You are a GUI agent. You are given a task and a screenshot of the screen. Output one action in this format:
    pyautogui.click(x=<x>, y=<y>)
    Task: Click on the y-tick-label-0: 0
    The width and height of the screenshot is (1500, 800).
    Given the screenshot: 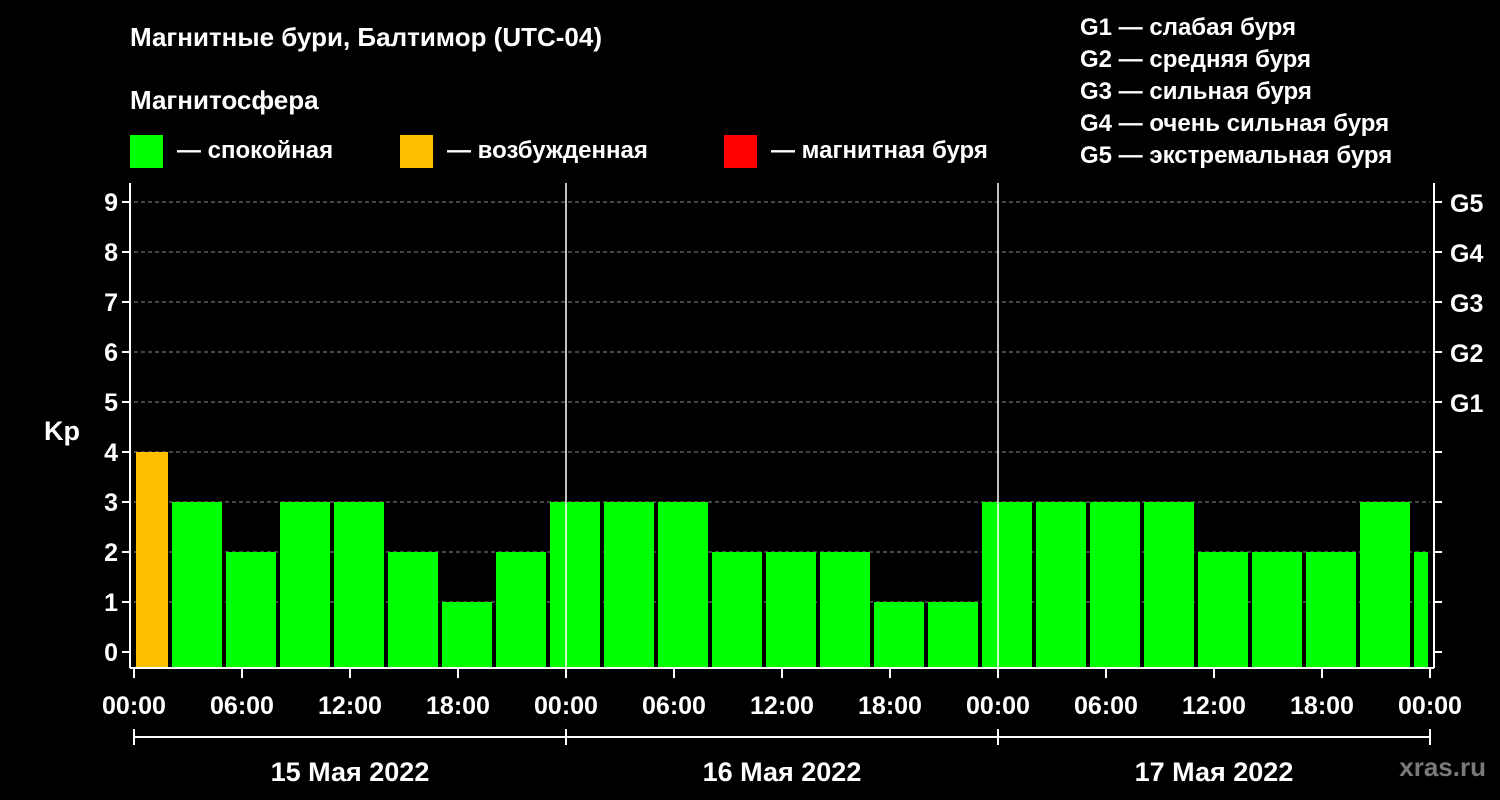 What is the action you would take?
    pyautogui.click(x=111, y=653)
    